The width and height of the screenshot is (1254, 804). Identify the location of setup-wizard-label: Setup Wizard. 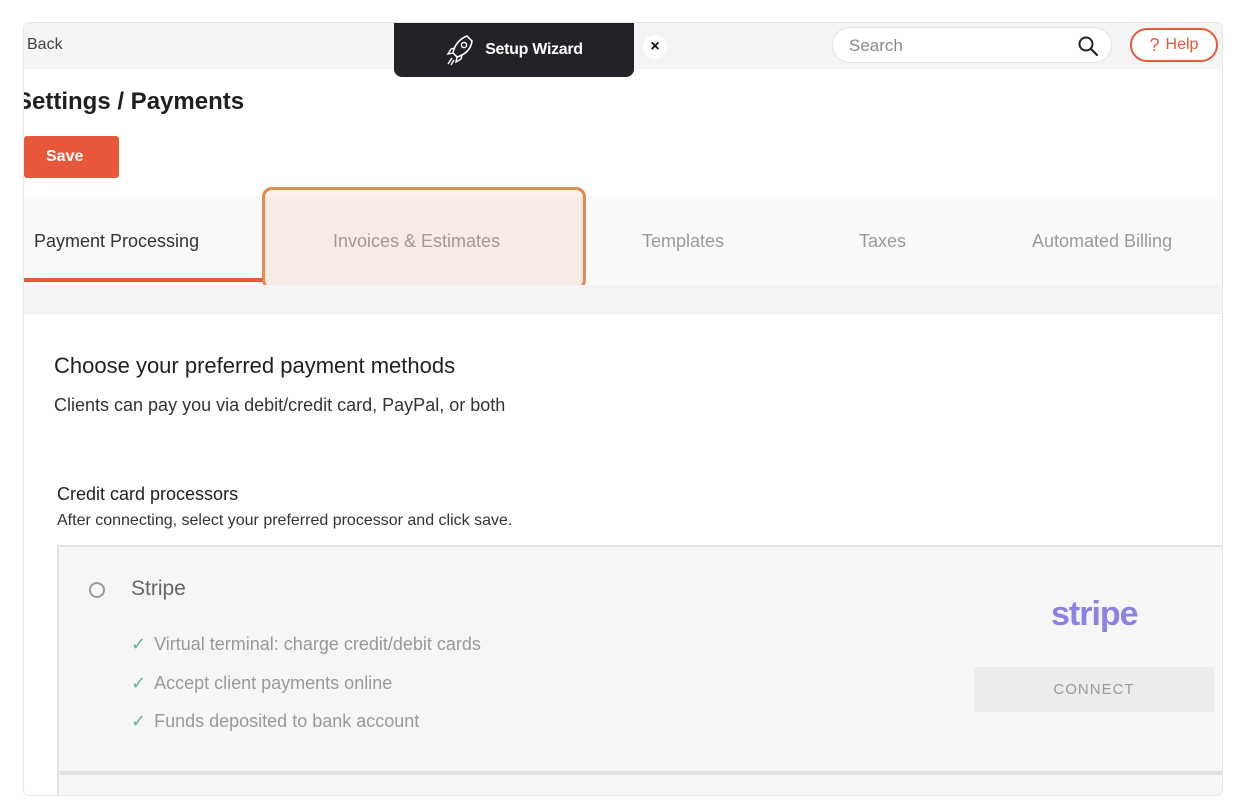
(534, 49).